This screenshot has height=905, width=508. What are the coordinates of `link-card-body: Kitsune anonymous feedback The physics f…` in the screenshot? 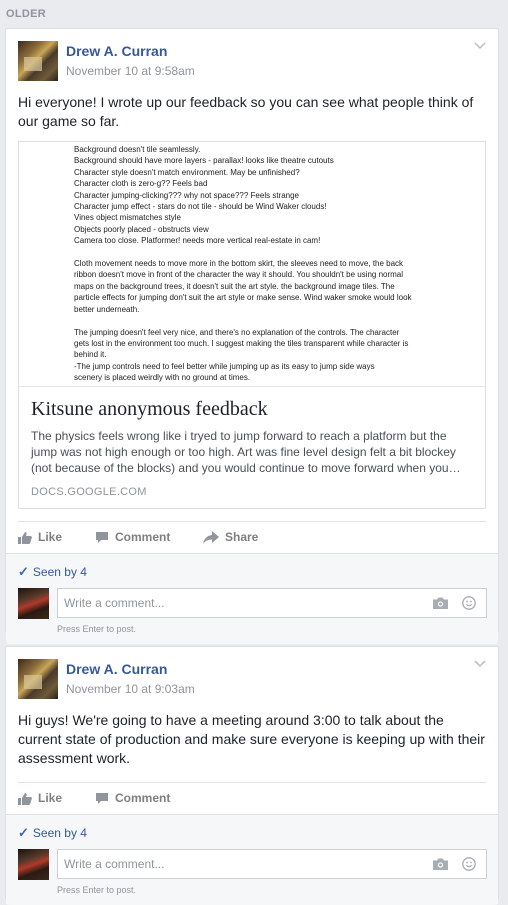 It's located at (252, 447).